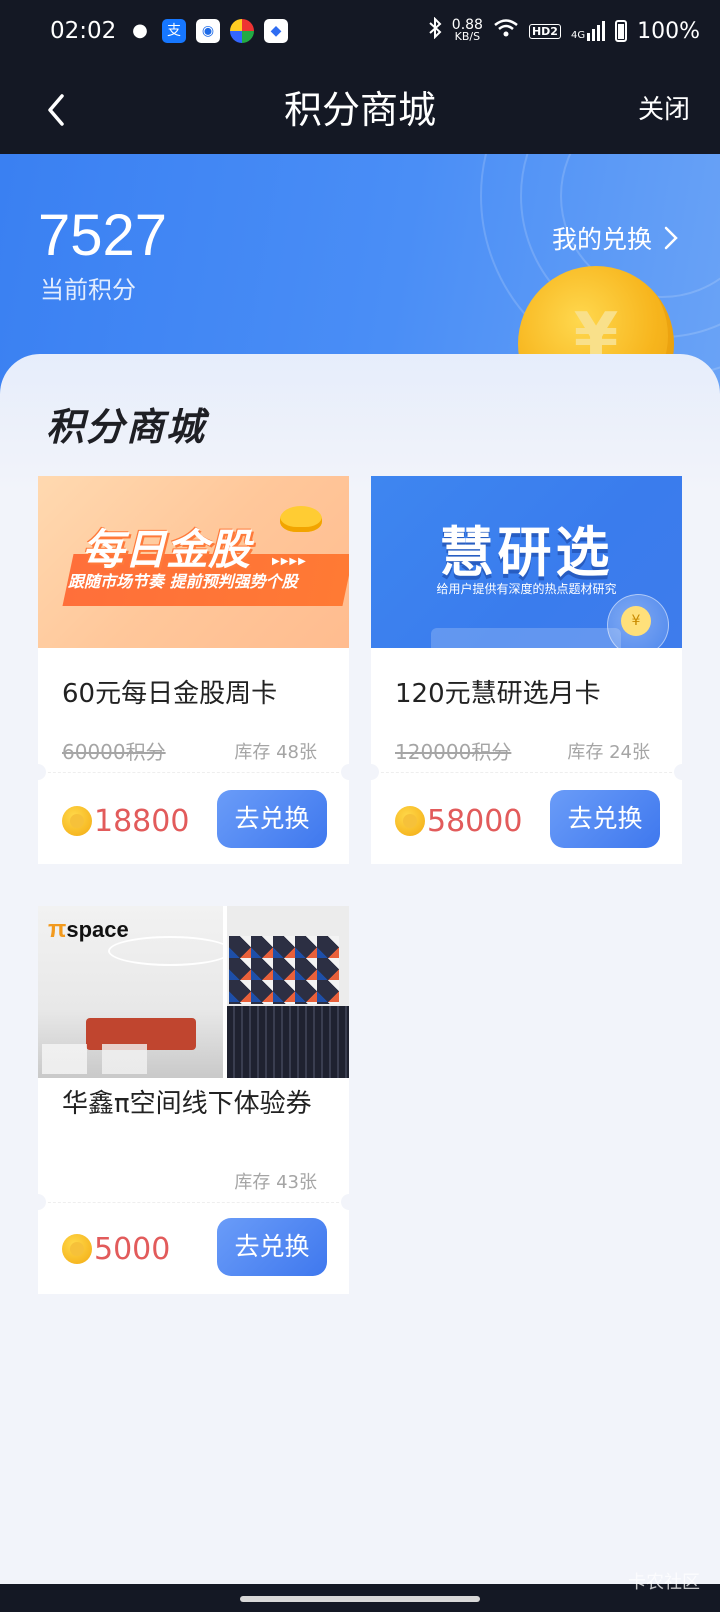 The image size is (720, 1612). I want to click on arrows-icon: ▶▶▶▶, so click(289, 561).